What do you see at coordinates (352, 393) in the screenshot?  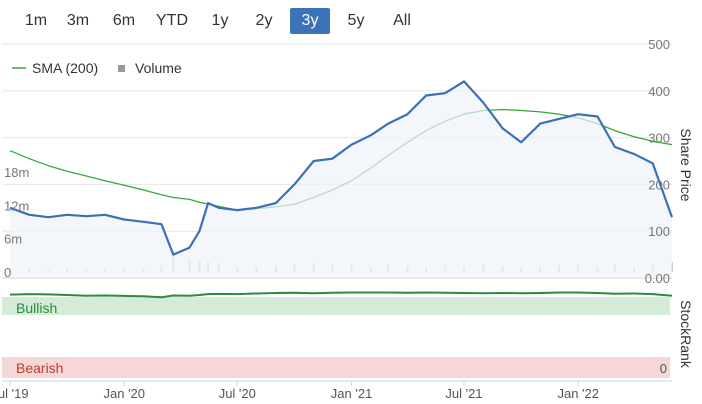 I see `x-tick-label: Jan '21` at bounding box center [352, 393].